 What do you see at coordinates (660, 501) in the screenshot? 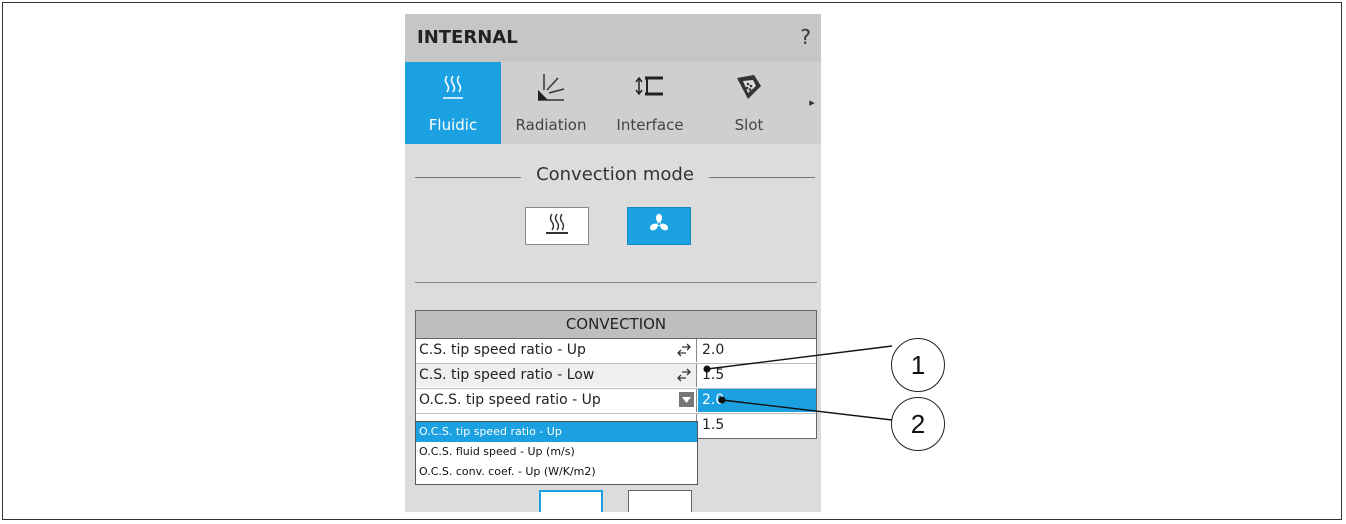
I see `reset-button` at bounding box center [660, 501].